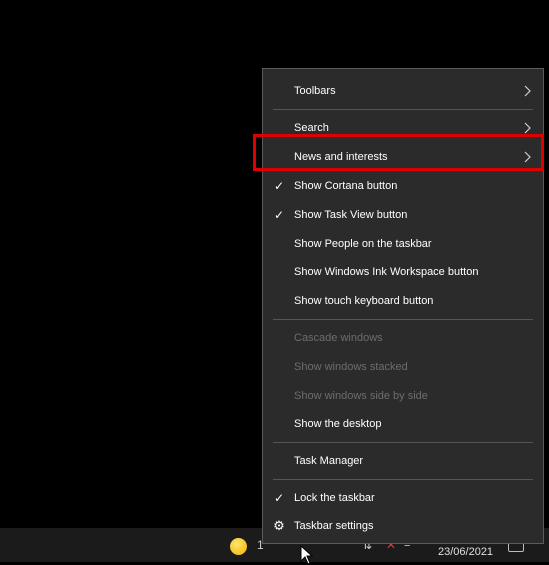  Describe the element at coordinates (403, 91) in the screenshot. I see `menu-item-toolbars: Toolbars` at that location.